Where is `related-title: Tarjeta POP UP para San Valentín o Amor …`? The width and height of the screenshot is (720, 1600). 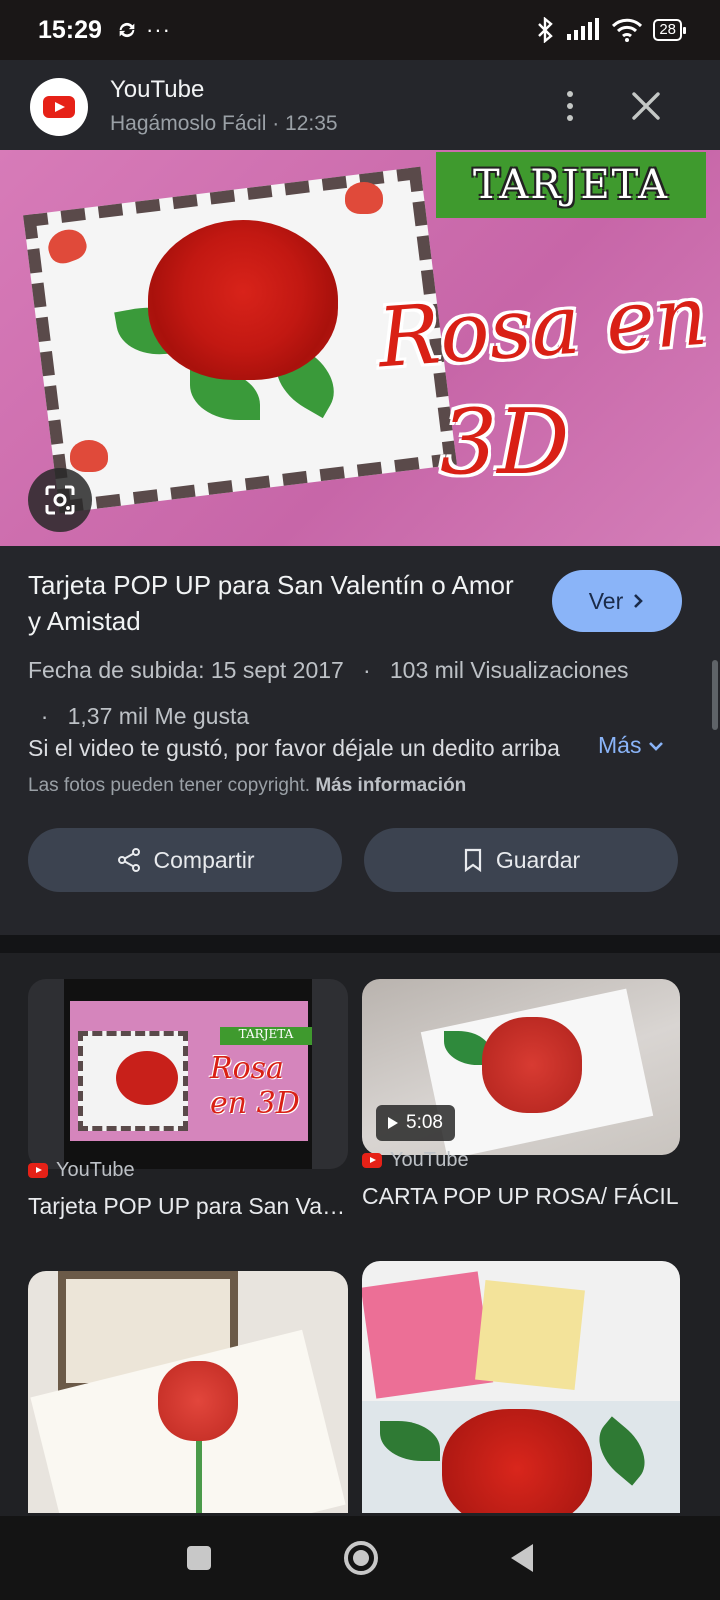 related-title: Tarjeta POP UP para San Valentín o Amor … is located at coordinates (188, 1206).